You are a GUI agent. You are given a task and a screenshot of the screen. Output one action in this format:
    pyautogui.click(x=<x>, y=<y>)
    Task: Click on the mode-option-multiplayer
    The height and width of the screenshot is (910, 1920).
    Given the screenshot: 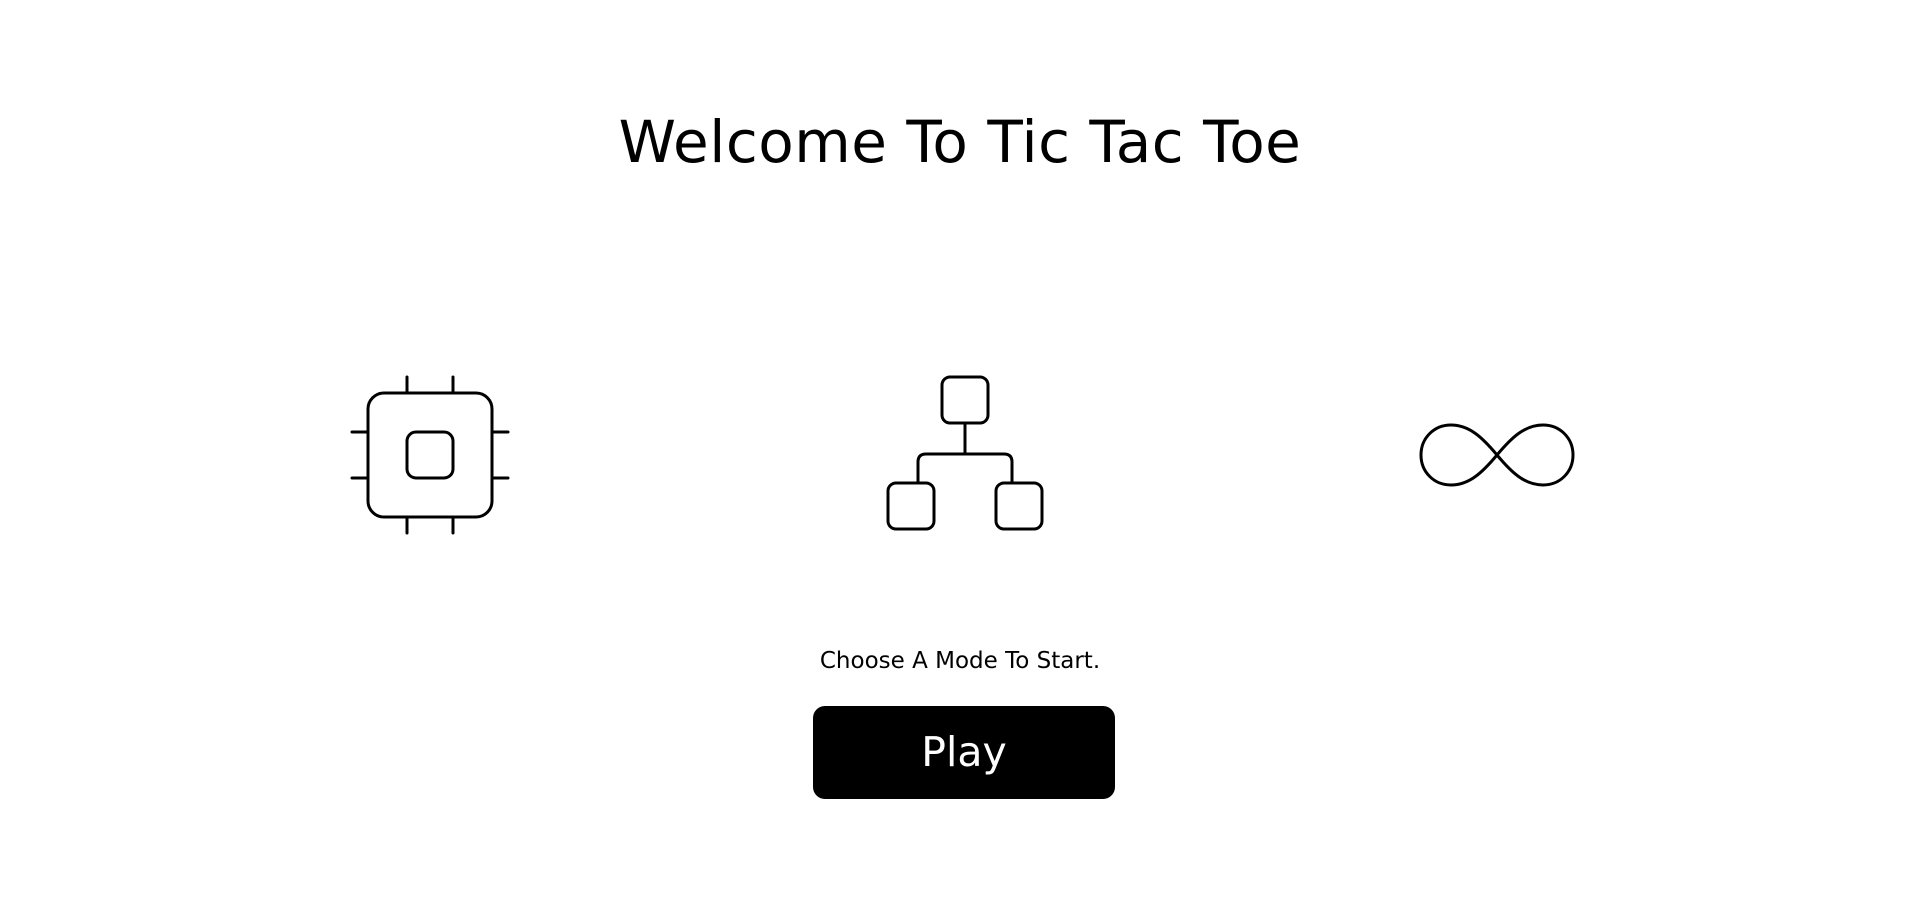 What is the action you would take?
    pyautogui.click(x=966, y=455)
    